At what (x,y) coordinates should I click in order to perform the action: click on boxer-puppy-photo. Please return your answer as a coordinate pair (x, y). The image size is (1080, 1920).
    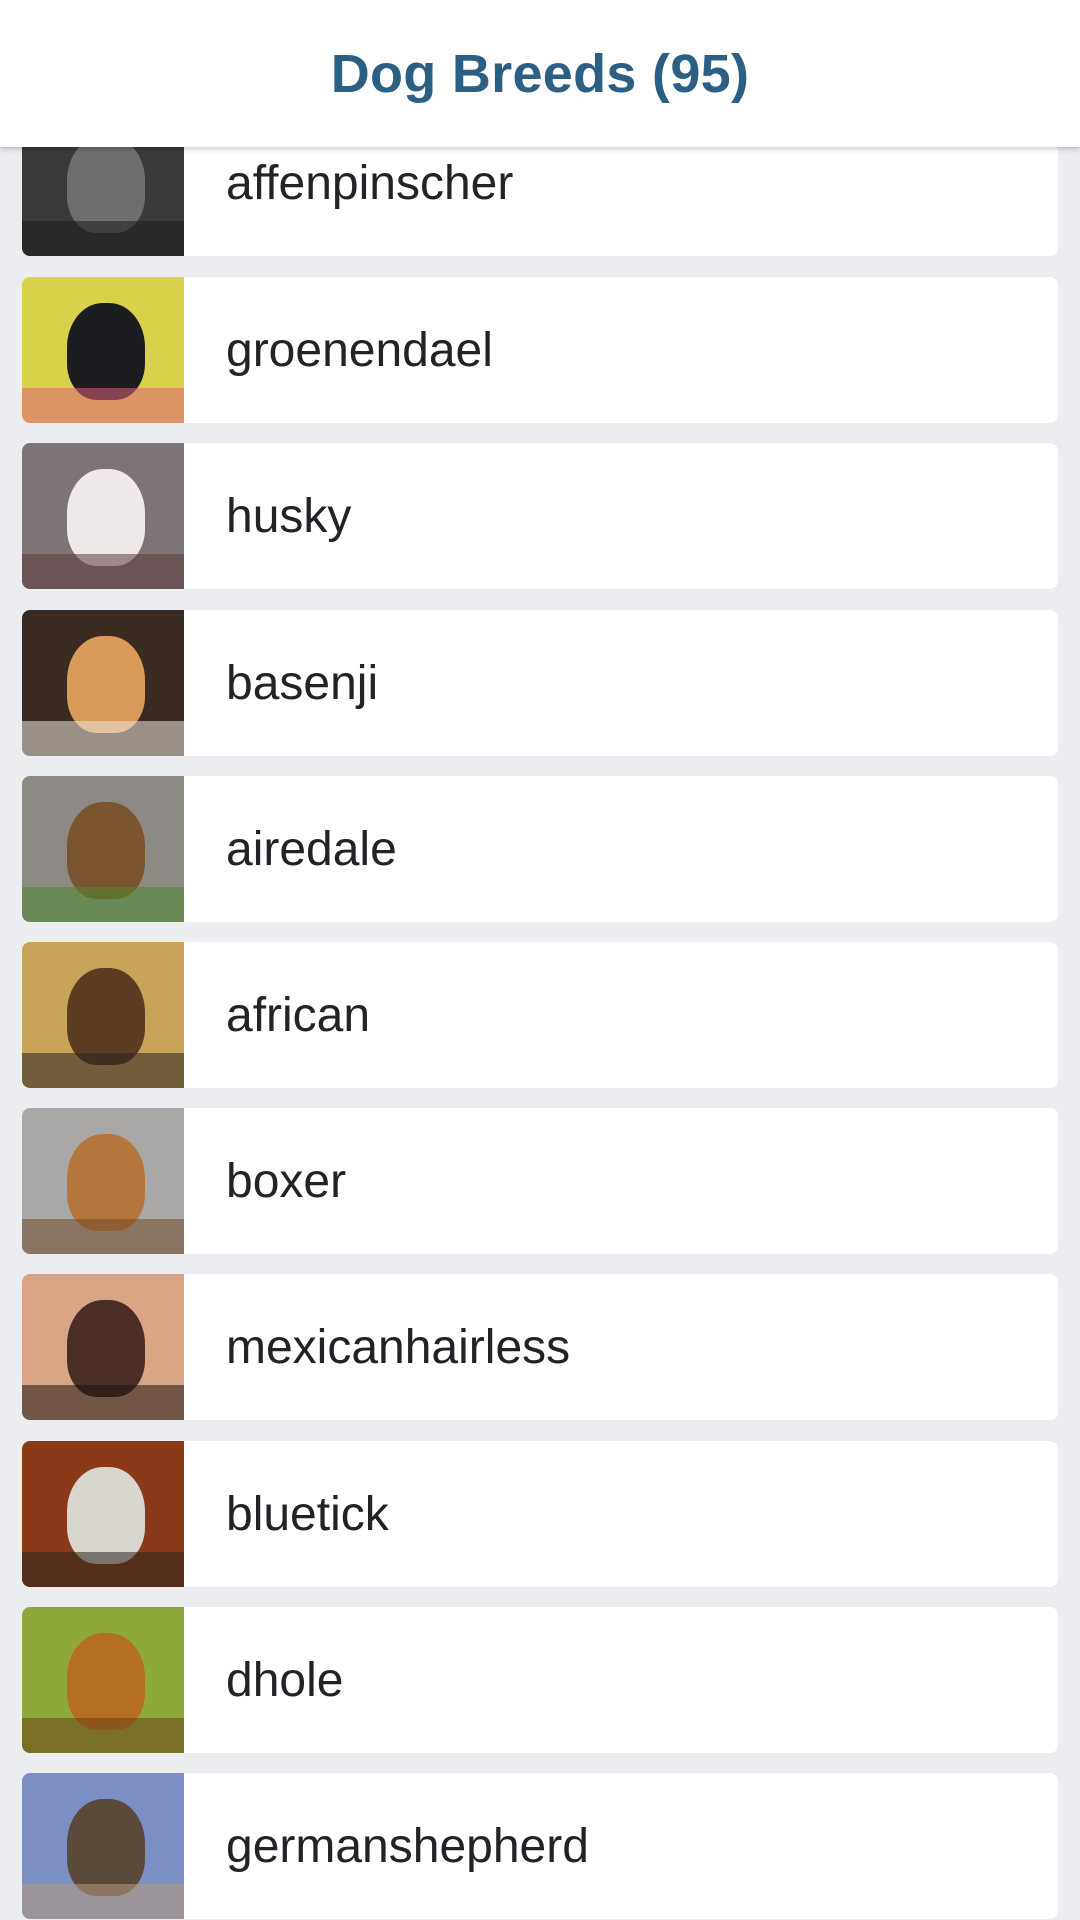
    Looking at the image, I should click on (103, 1181).